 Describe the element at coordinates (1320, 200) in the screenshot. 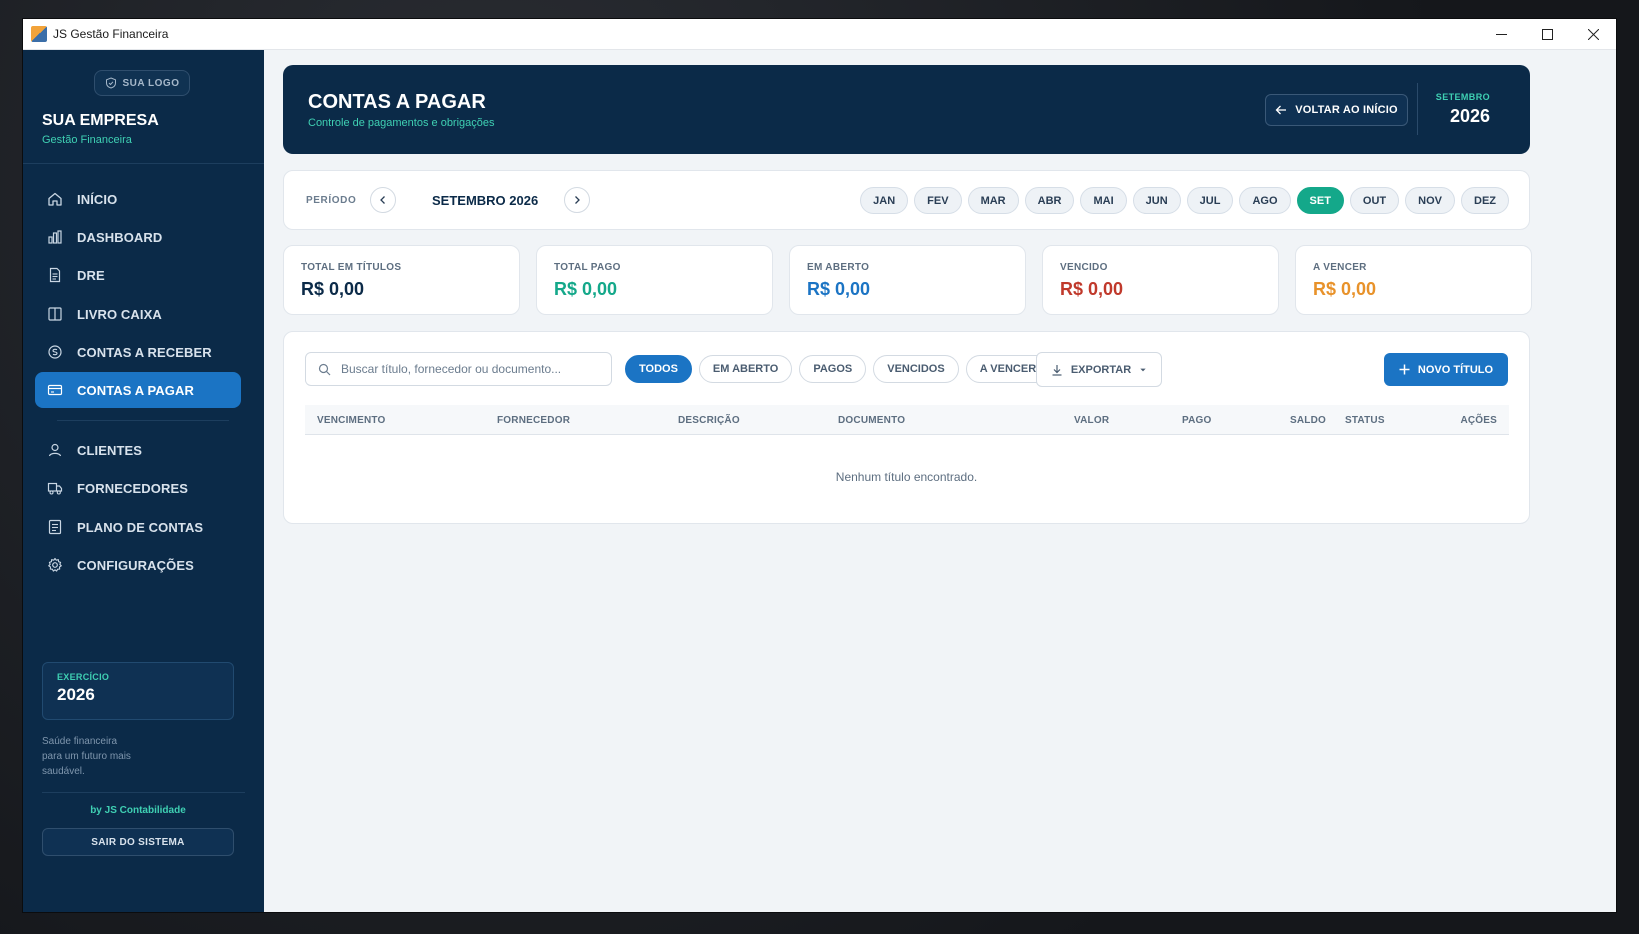

I see `month-tab-set: SET` at that location.